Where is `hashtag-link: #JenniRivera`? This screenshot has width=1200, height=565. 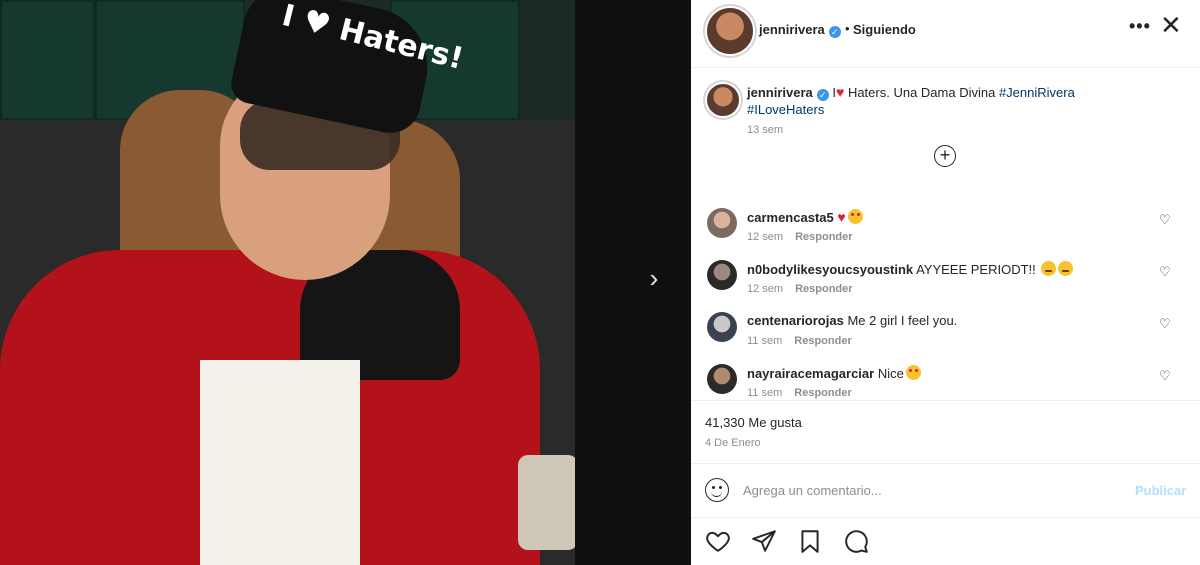 hashtag-link: #JenniRivera is located at coordinates (1037, 92).